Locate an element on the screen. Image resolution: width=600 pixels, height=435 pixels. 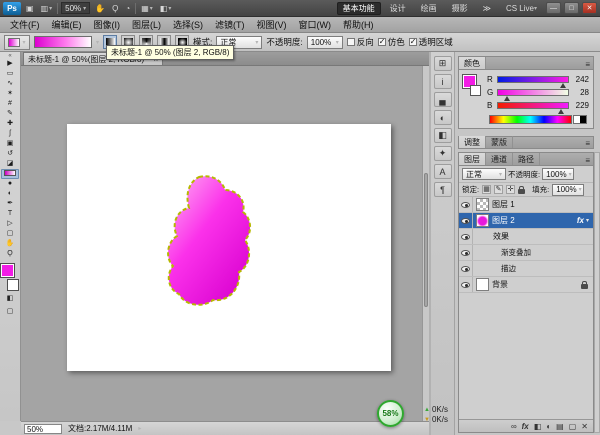
layer-name: 图层 1 is located at coordinates (503, 204).